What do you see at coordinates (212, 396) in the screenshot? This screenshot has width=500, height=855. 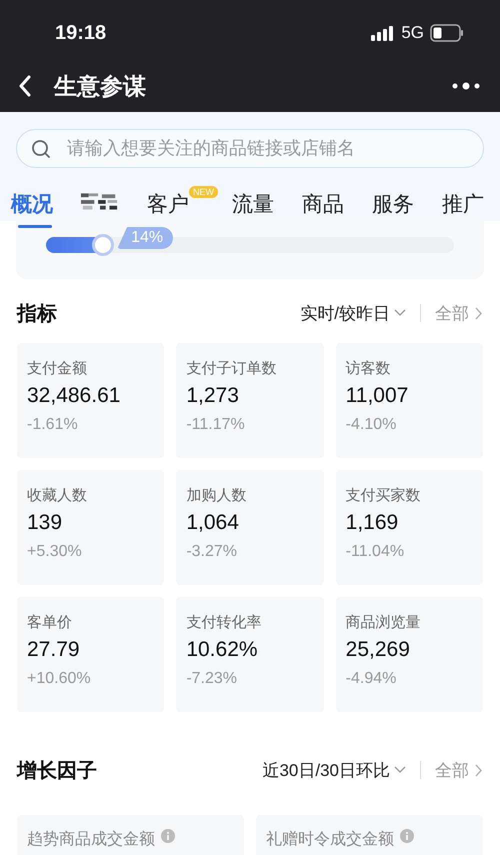 I see `metric-value: 1,273` at bounding box center [212, 396].